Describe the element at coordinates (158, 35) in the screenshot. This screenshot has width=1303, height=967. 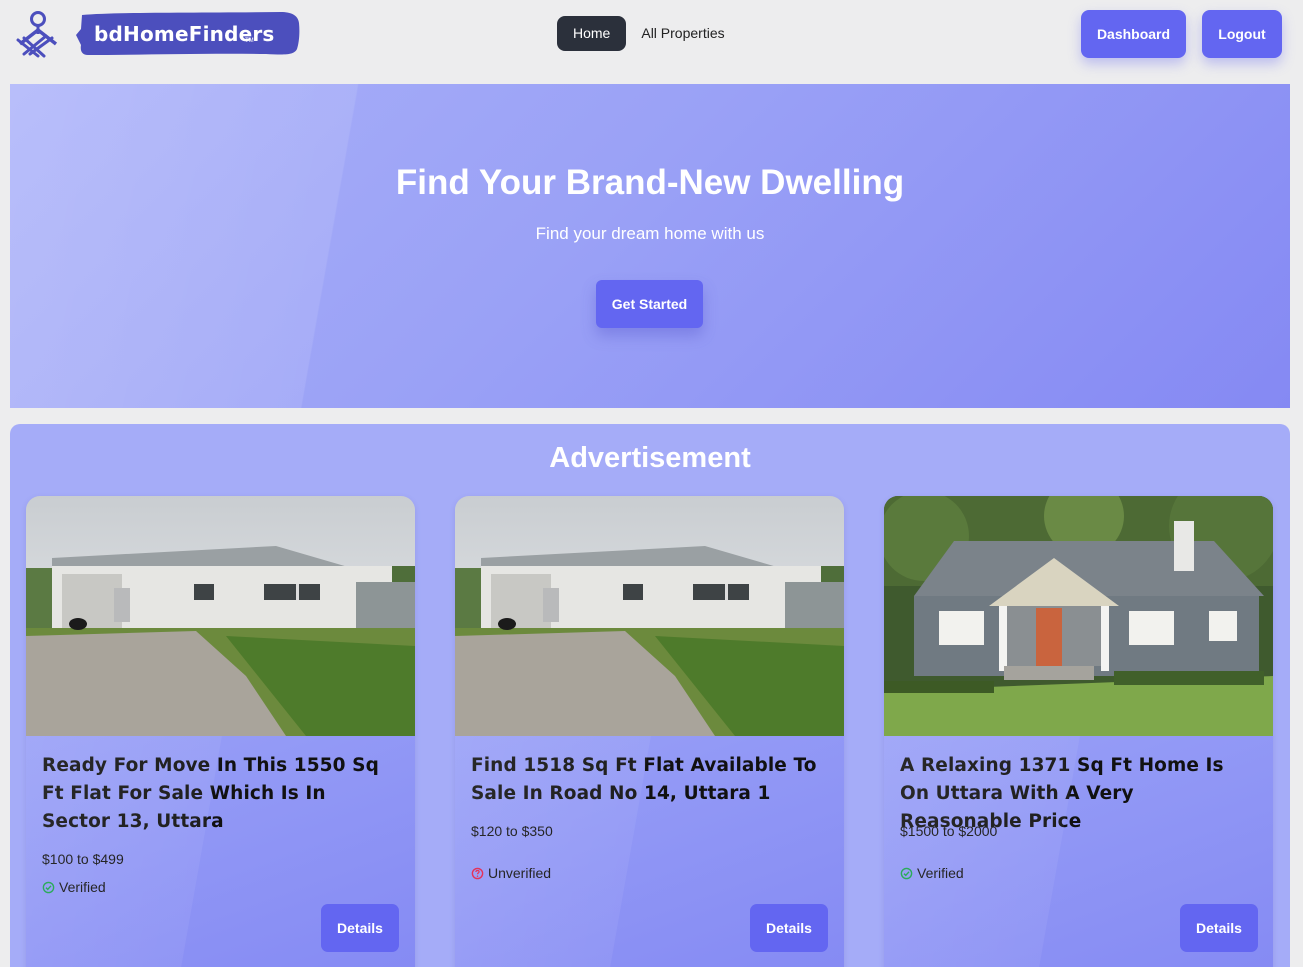
I see `site-logo: bdHomeFinders TM` at that location.